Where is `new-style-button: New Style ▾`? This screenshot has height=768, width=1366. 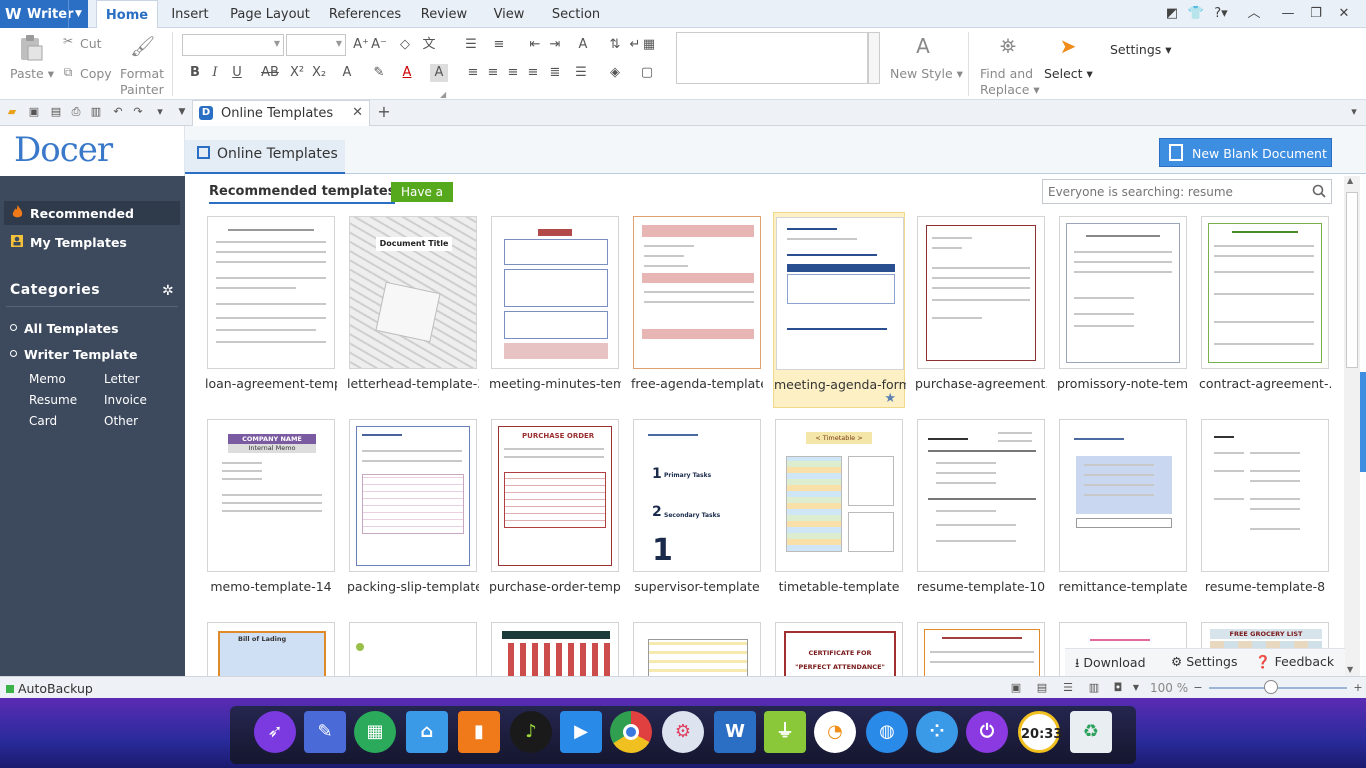 new-style-button: New Style ▾ is located at coordinates (926, 73).